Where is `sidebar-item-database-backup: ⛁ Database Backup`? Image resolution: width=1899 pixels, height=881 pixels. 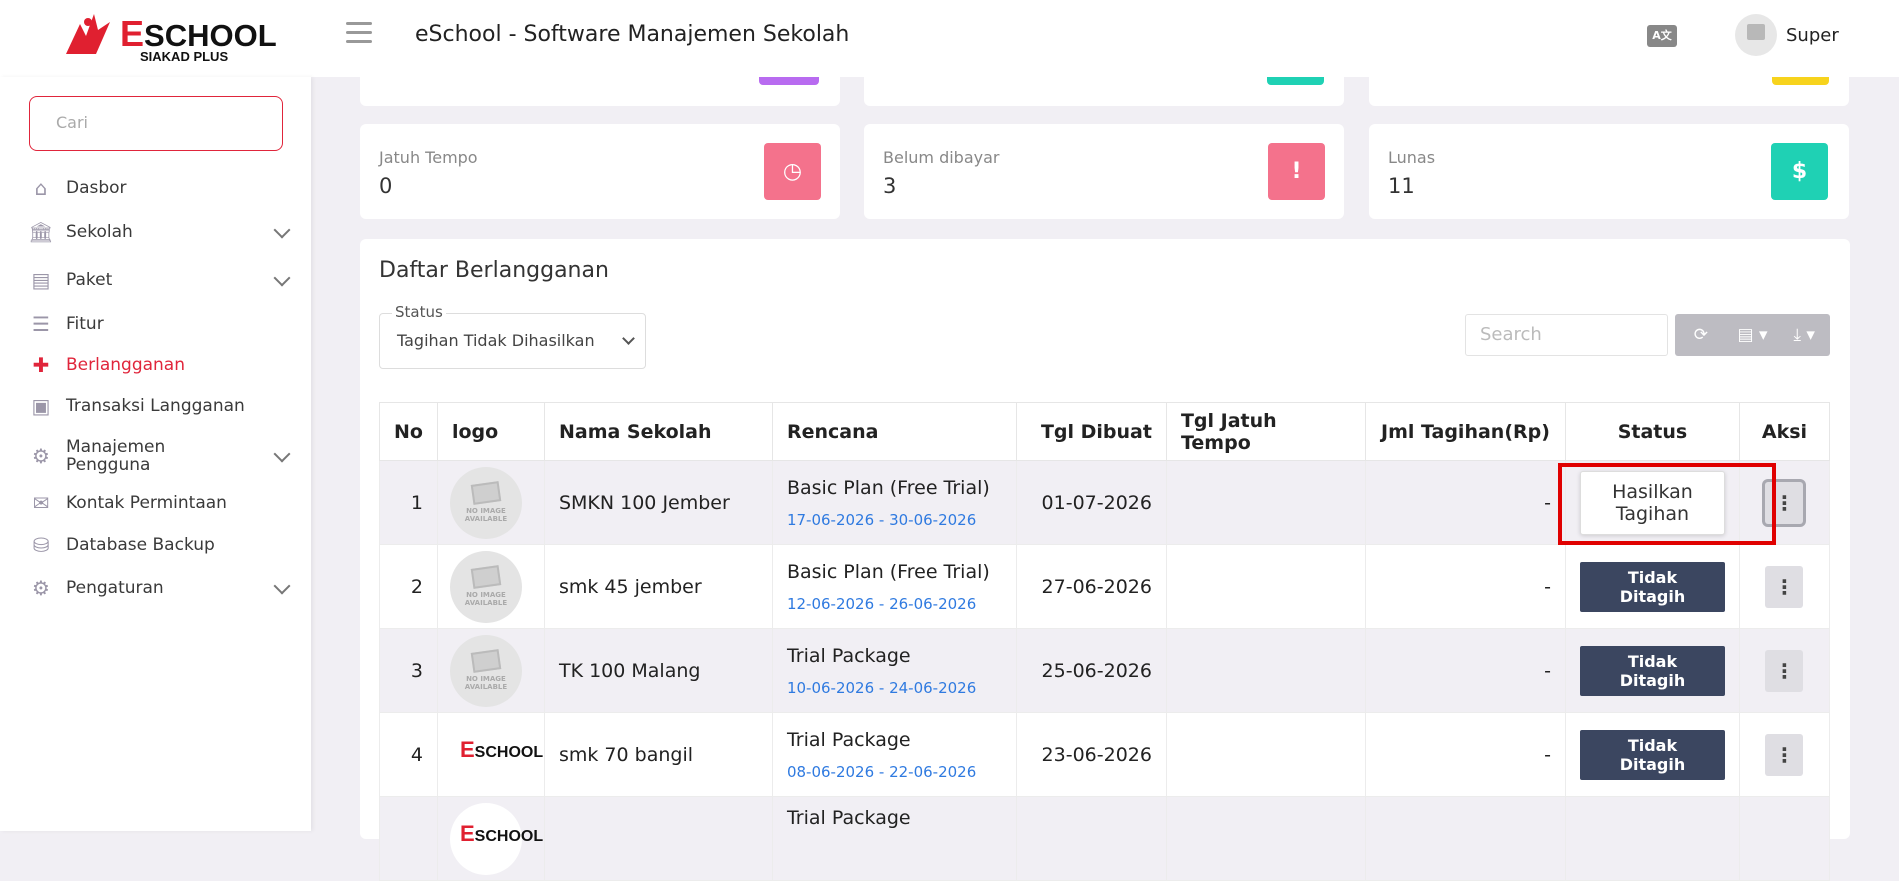
sidebar-item-database-backup: ⛁ Database Backup is located at coordinates (158, 545).